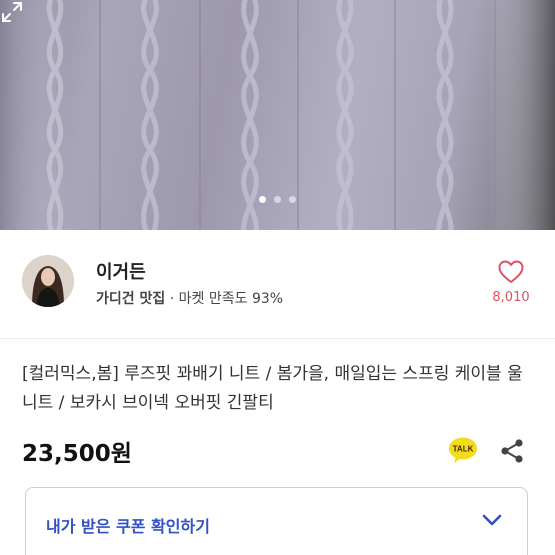 Image resolution: width=555 pixels, height=555 pixels. Describe the element at coordinates (131, 299) in the screenshot. I see `shop-label: 가디건 맛집` at that location.